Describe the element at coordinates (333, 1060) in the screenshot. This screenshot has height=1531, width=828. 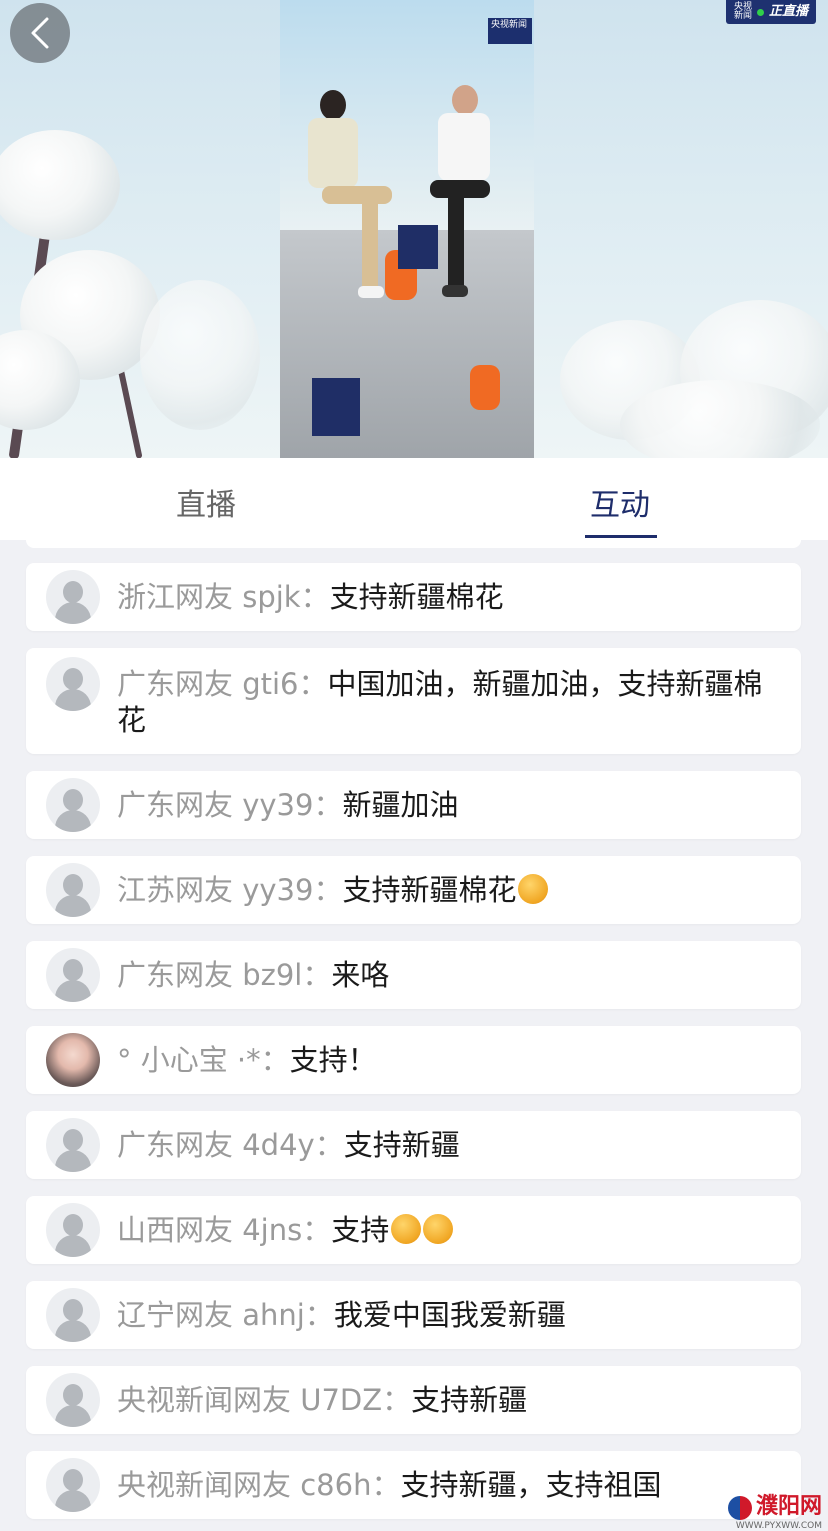
I see `comment-text: 支持！` at that location.